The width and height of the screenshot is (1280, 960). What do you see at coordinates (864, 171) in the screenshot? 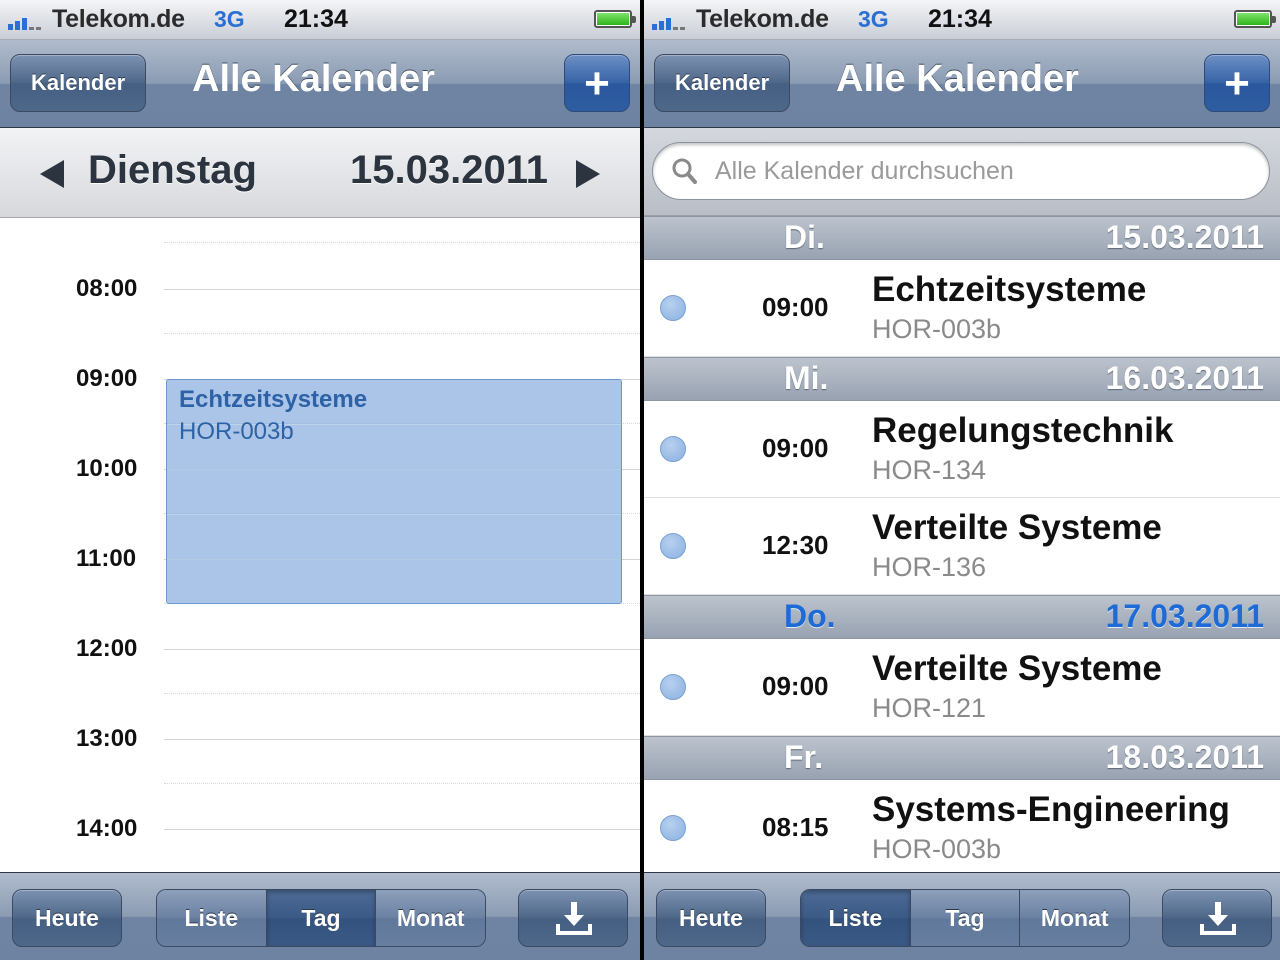
I see `search-placeholder: Alle Kalender durchsuchen` at bounding box center [864, 171].